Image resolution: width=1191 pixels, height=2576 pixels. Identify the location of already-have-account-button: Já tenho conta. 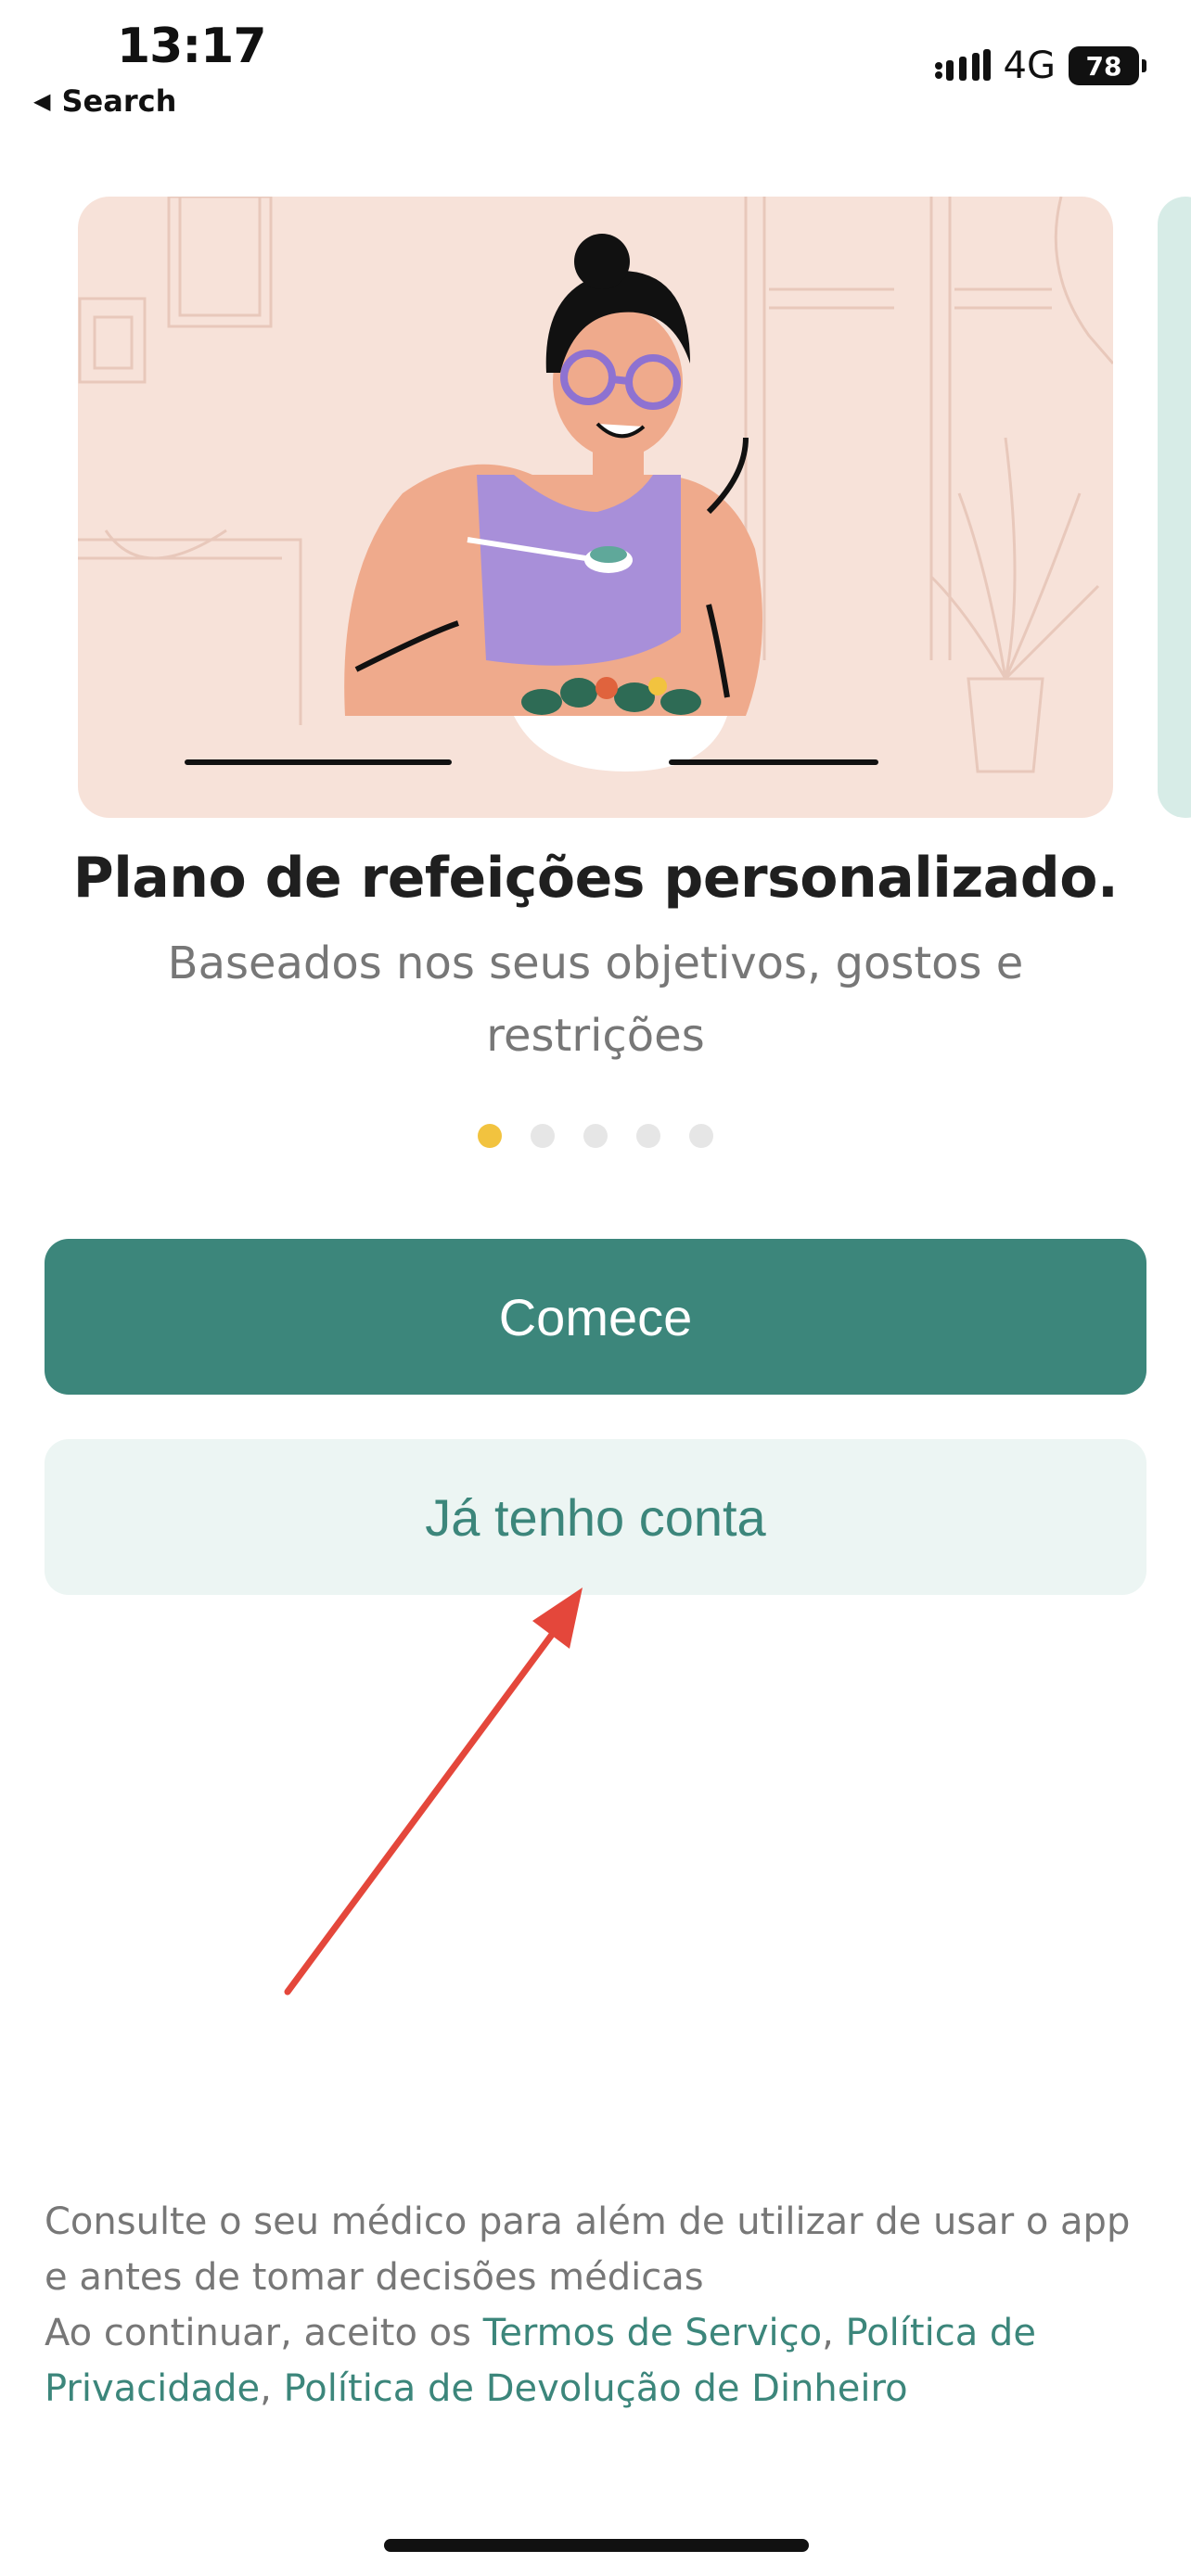
(595, 1517).